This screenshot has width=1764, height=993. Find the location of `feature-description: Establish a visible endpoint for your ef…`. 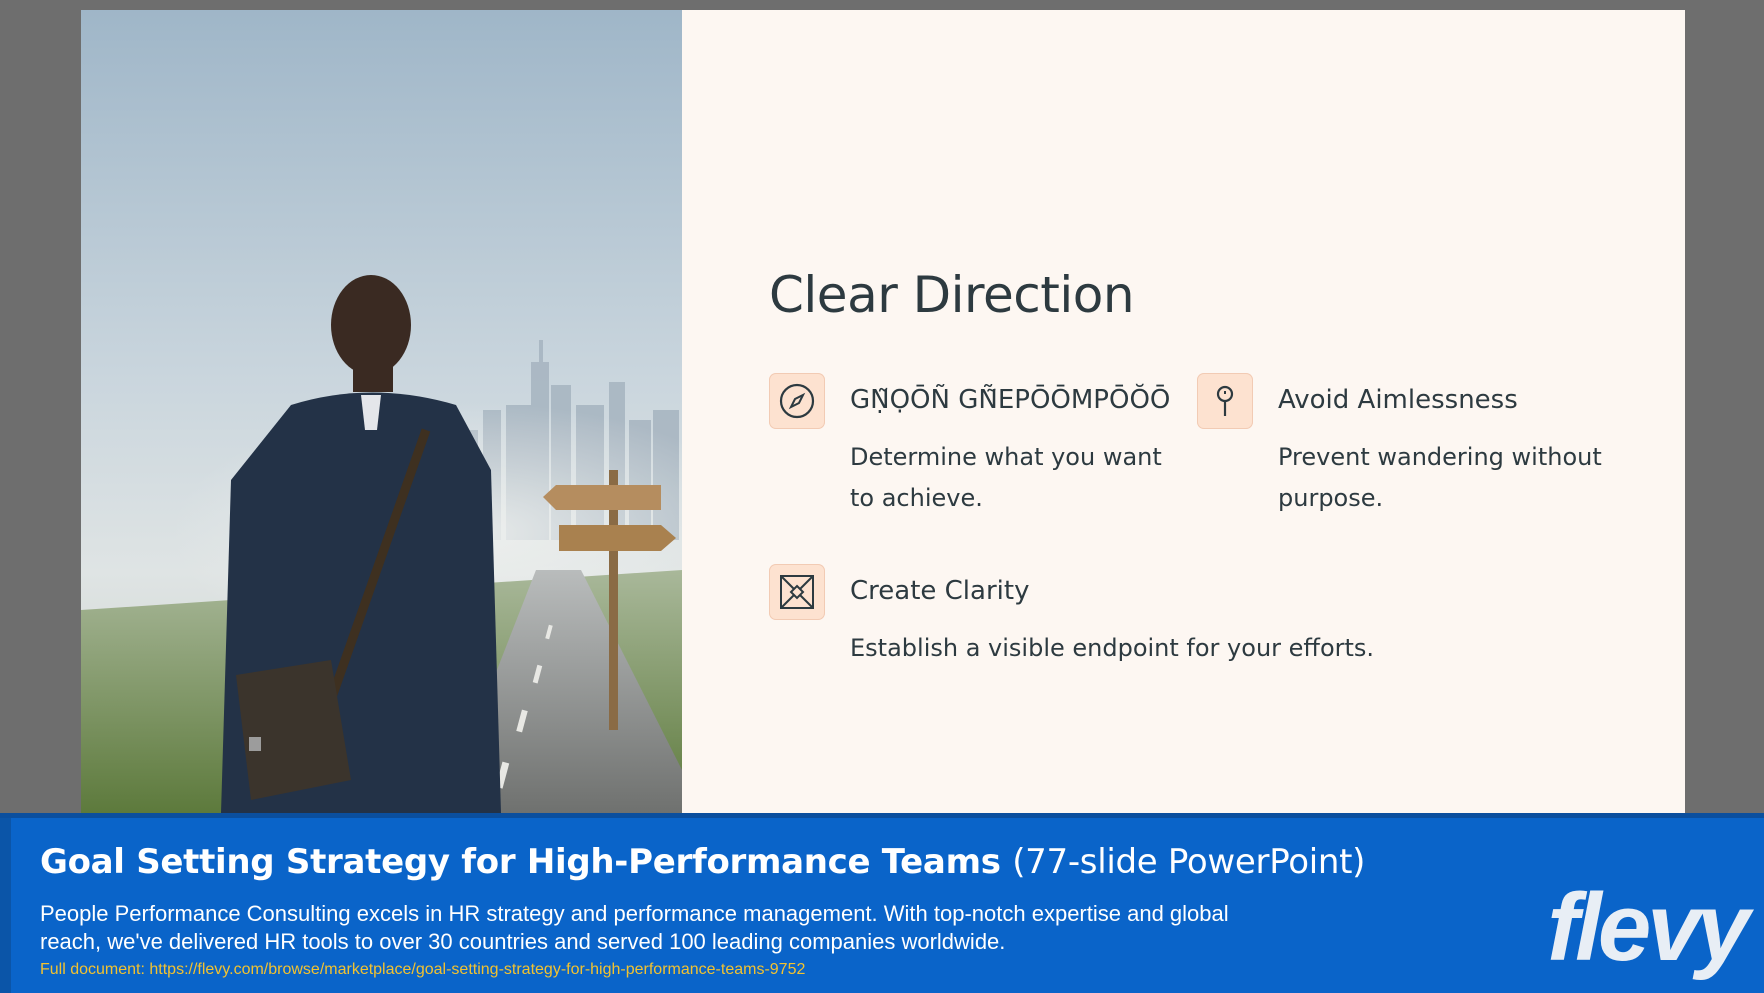

feature-description: Establish a visible endpoint for your ef… is located at coordinates (1112, 648).